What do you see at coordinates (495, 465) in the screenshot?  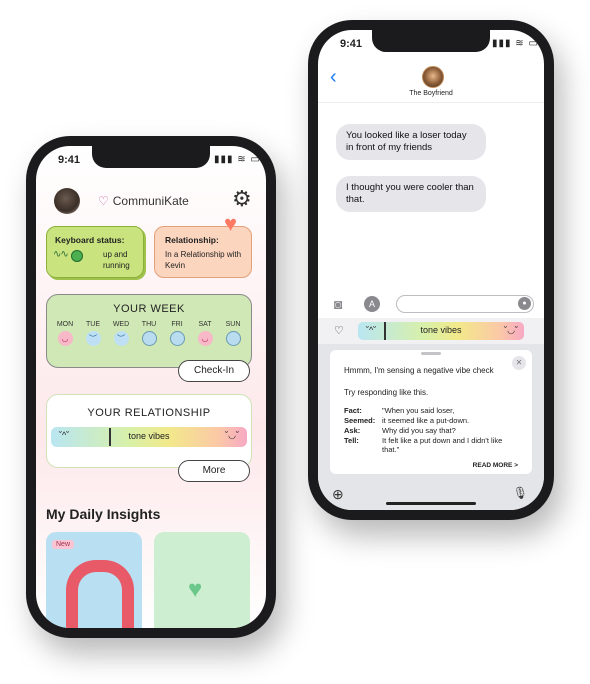 I see `read-more-link: READ MORE >` at bounding box center [495, 465].